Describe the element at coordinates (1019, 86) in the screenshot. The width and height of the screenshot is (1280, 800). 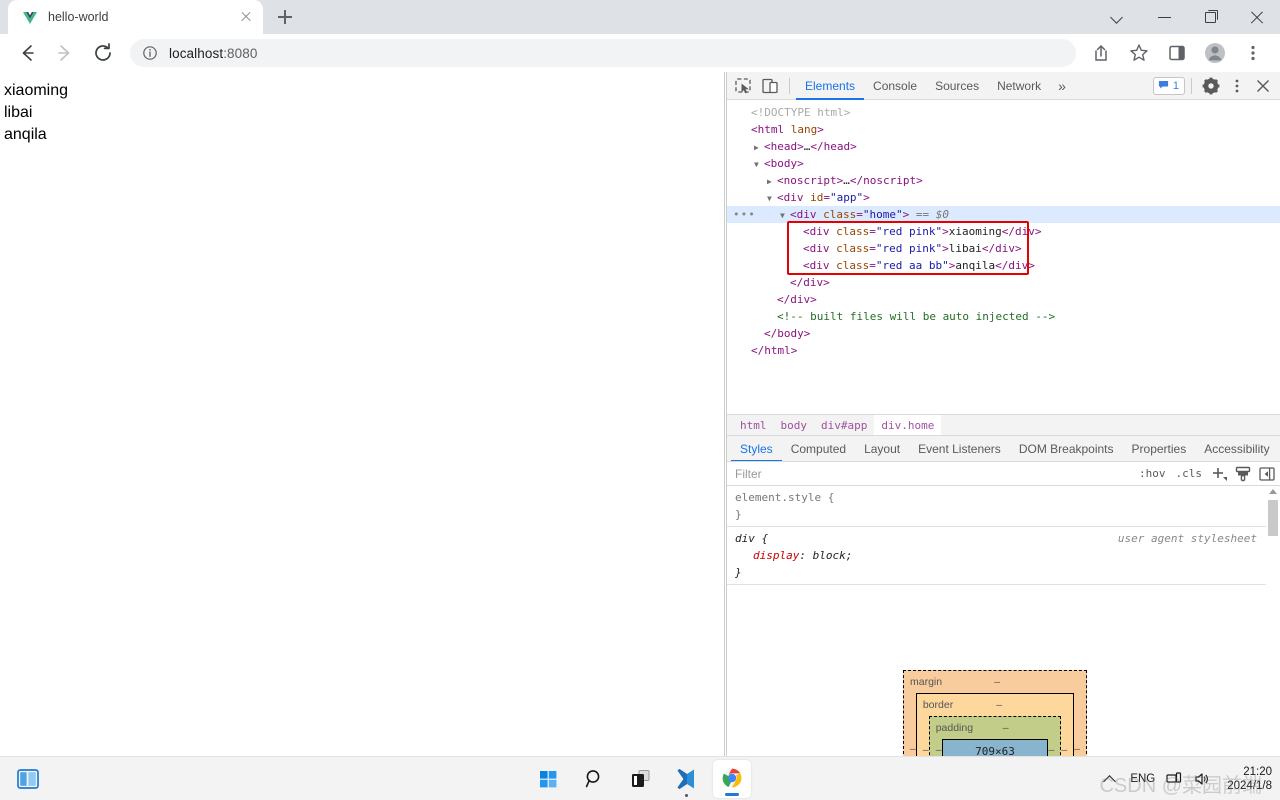
I see `tab-network: Network` at that location.